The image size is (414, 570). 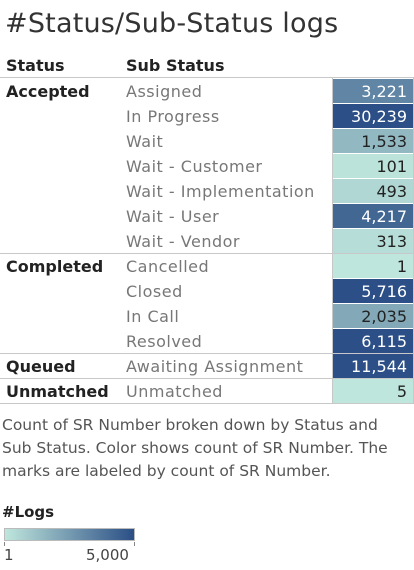 What do you see at coordinates (384, 216) in the screenshot?
I see `value-label: 4,217` at bounding box center [384, 216].